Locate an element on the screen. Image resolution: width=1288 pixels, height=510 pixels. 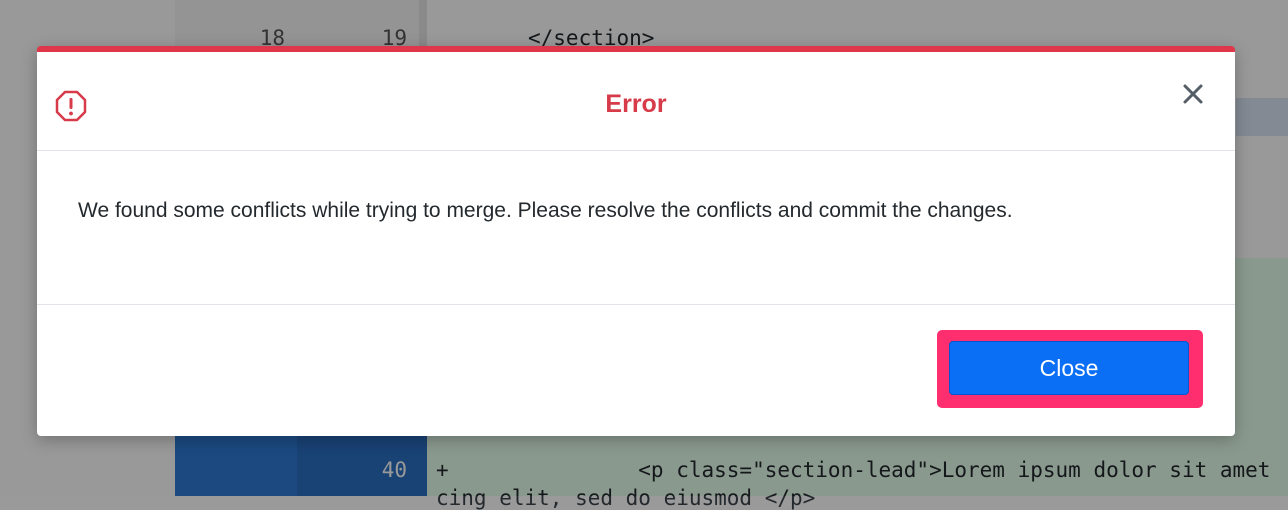
close-button-highlight: Close is located at coordinates (1070, 369).